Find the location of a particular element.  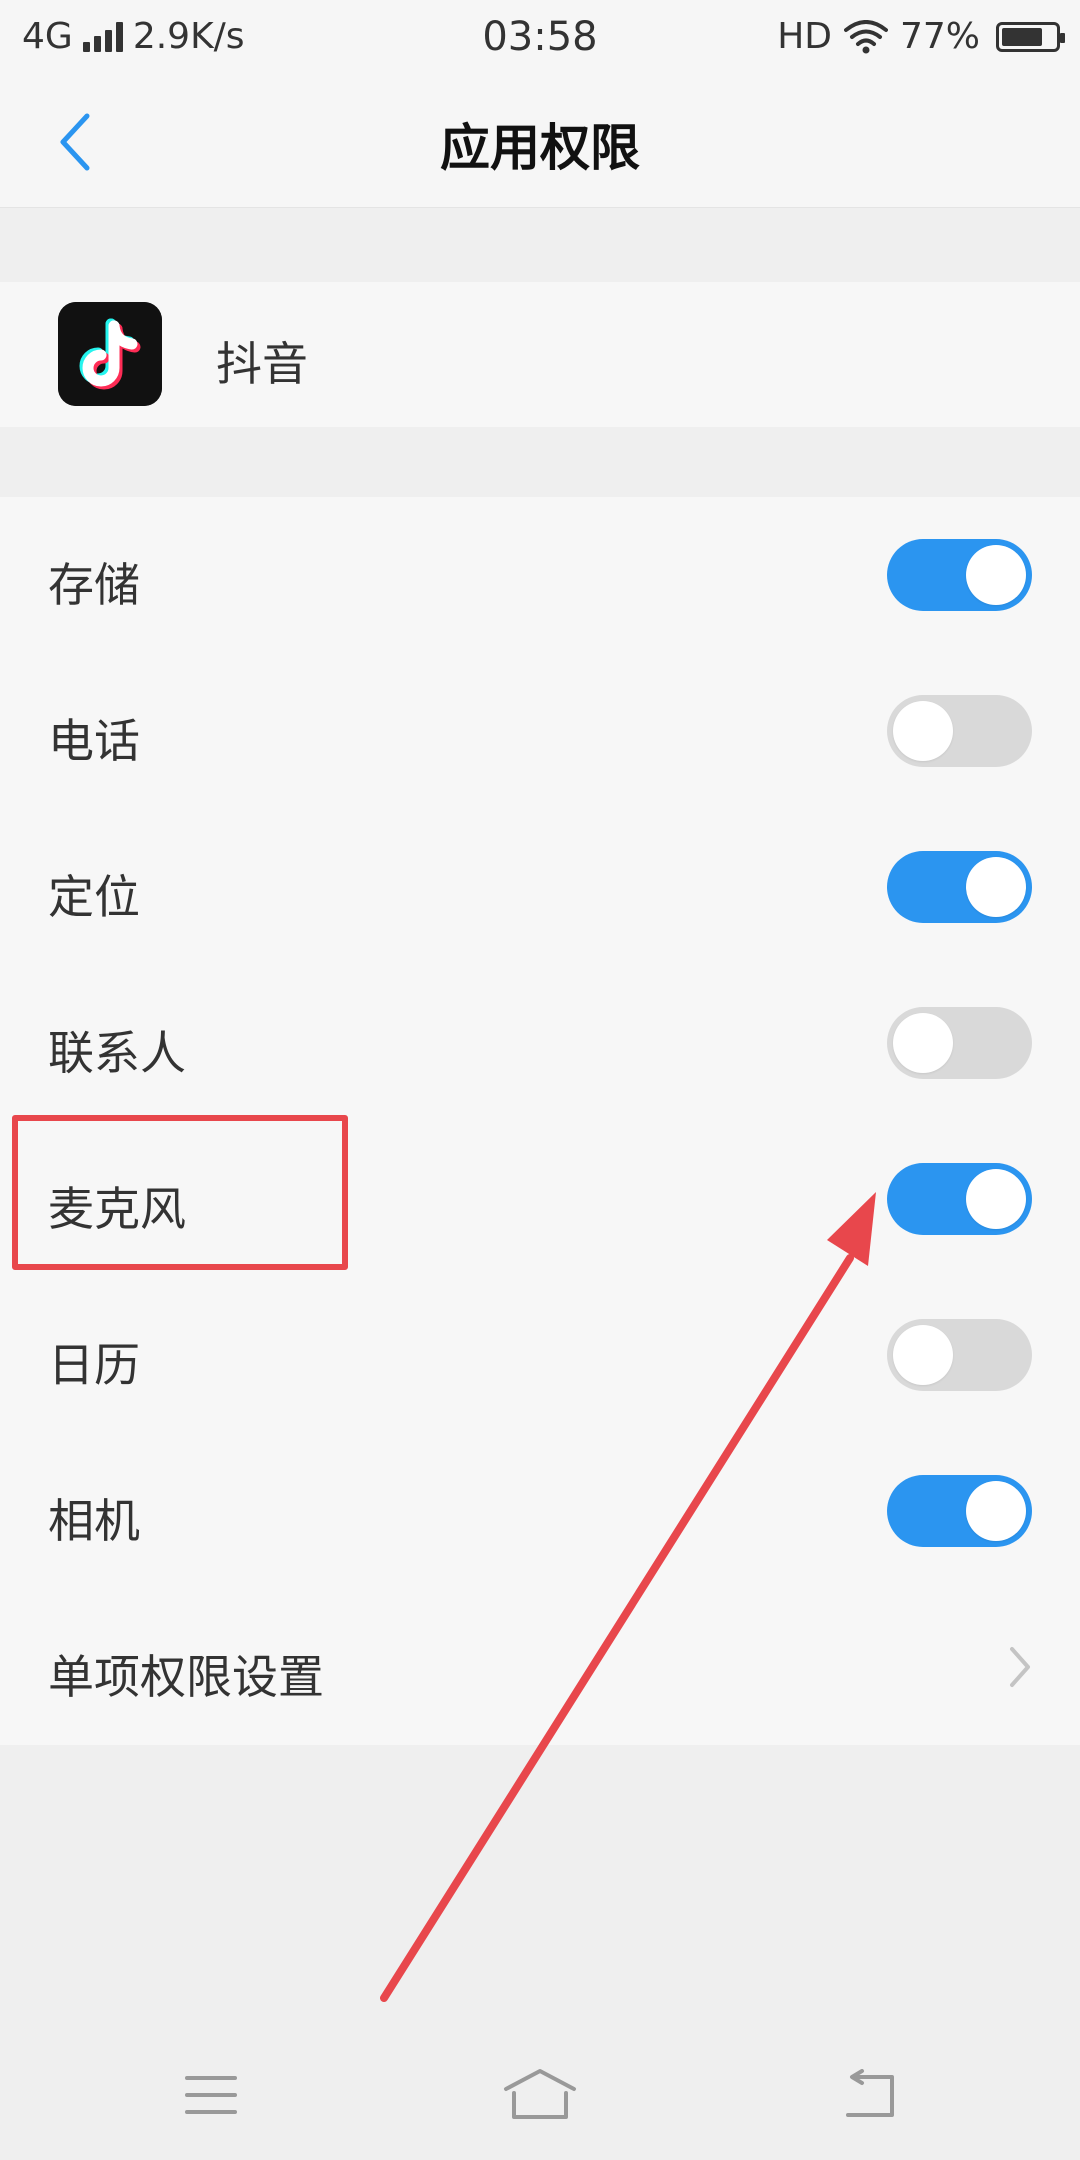

permission-label: 电话 is located at coordinates (94, 741).